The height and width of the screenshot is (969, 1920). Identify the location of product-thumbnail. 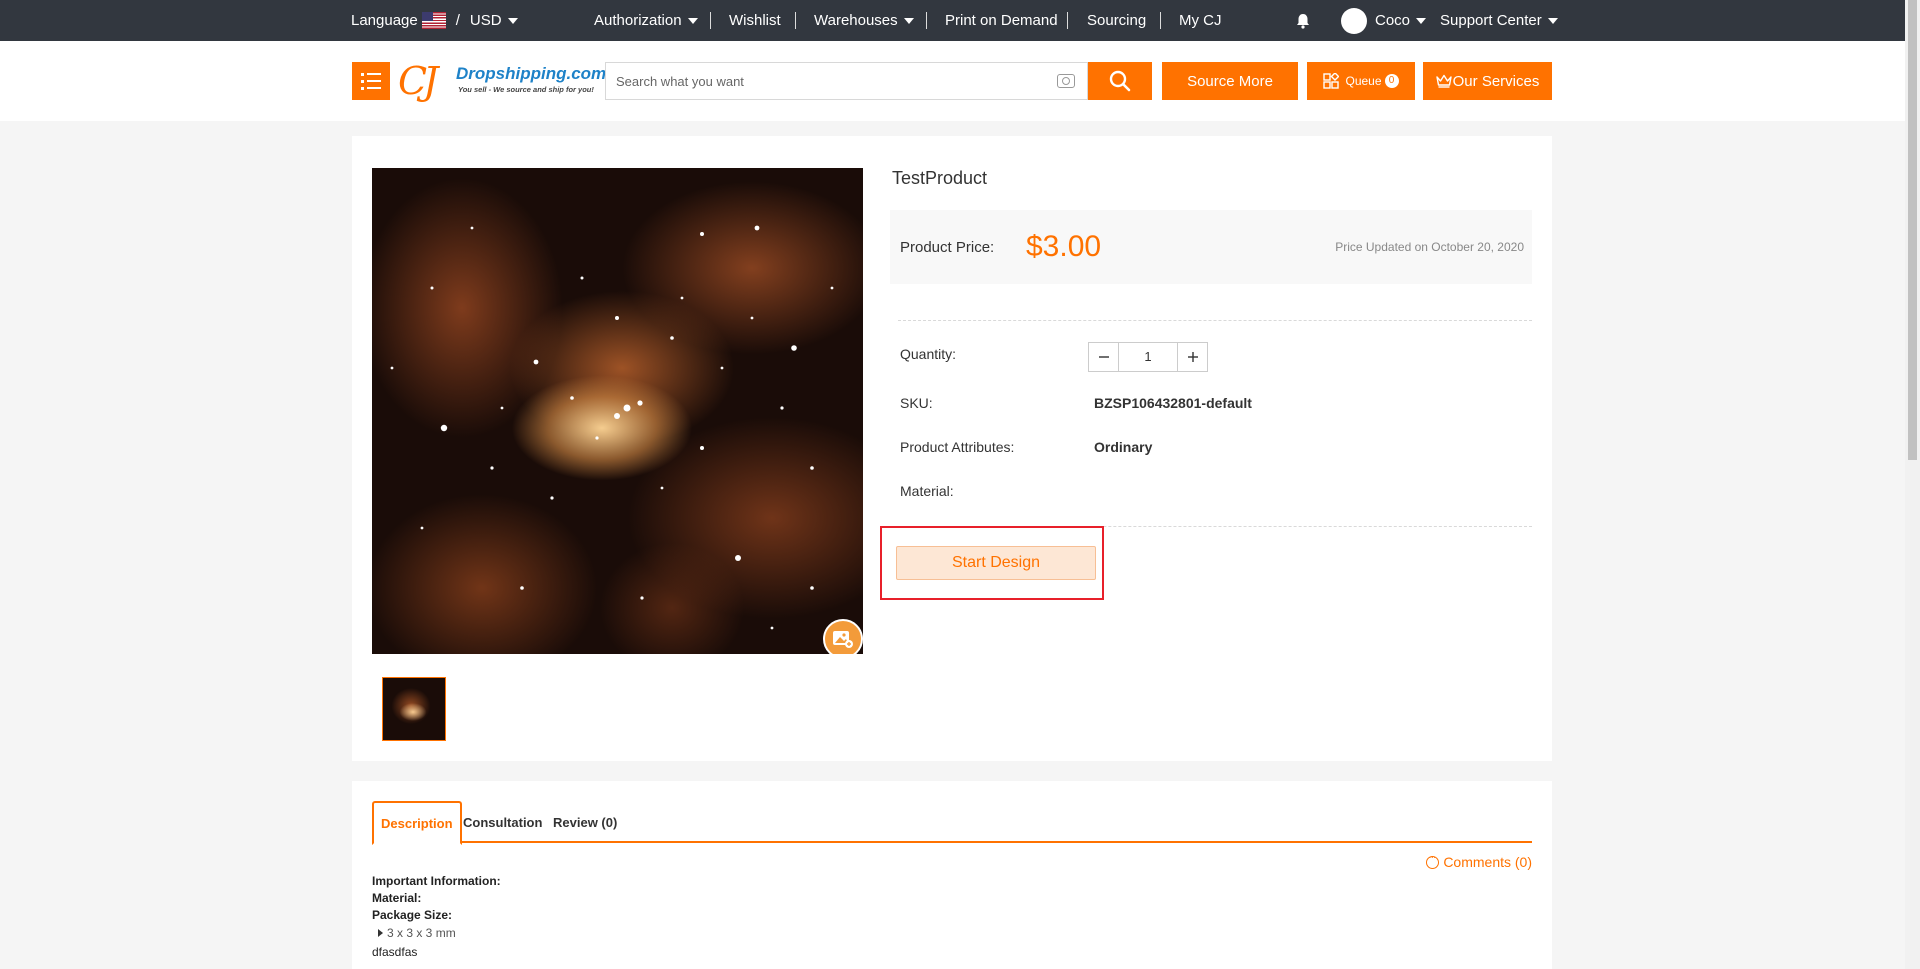
(414, 709).